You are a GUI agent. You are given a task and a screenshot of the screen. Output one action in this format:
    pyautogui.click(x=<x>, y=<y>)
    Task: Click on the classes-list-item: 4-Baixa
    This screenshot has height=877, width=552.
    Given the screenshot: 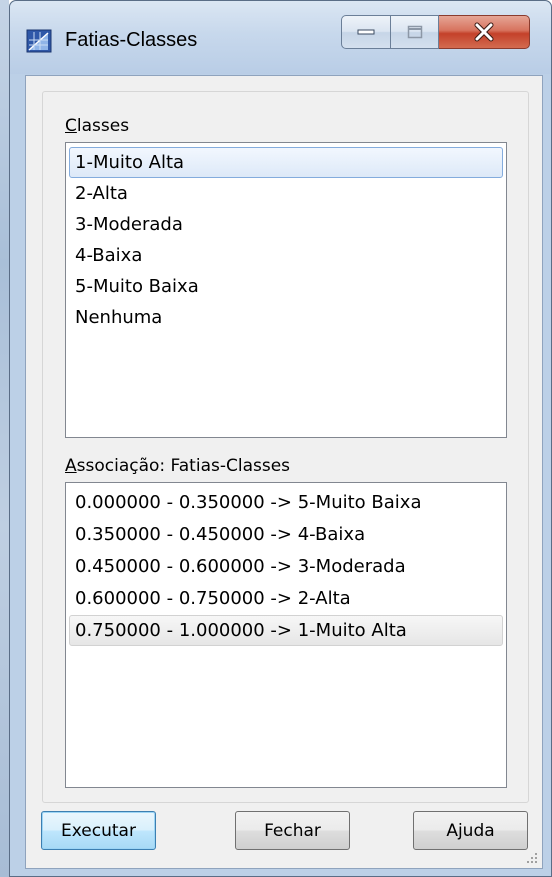 What is the action you would take?
    pyautogui.click(x=286, y=255)
    